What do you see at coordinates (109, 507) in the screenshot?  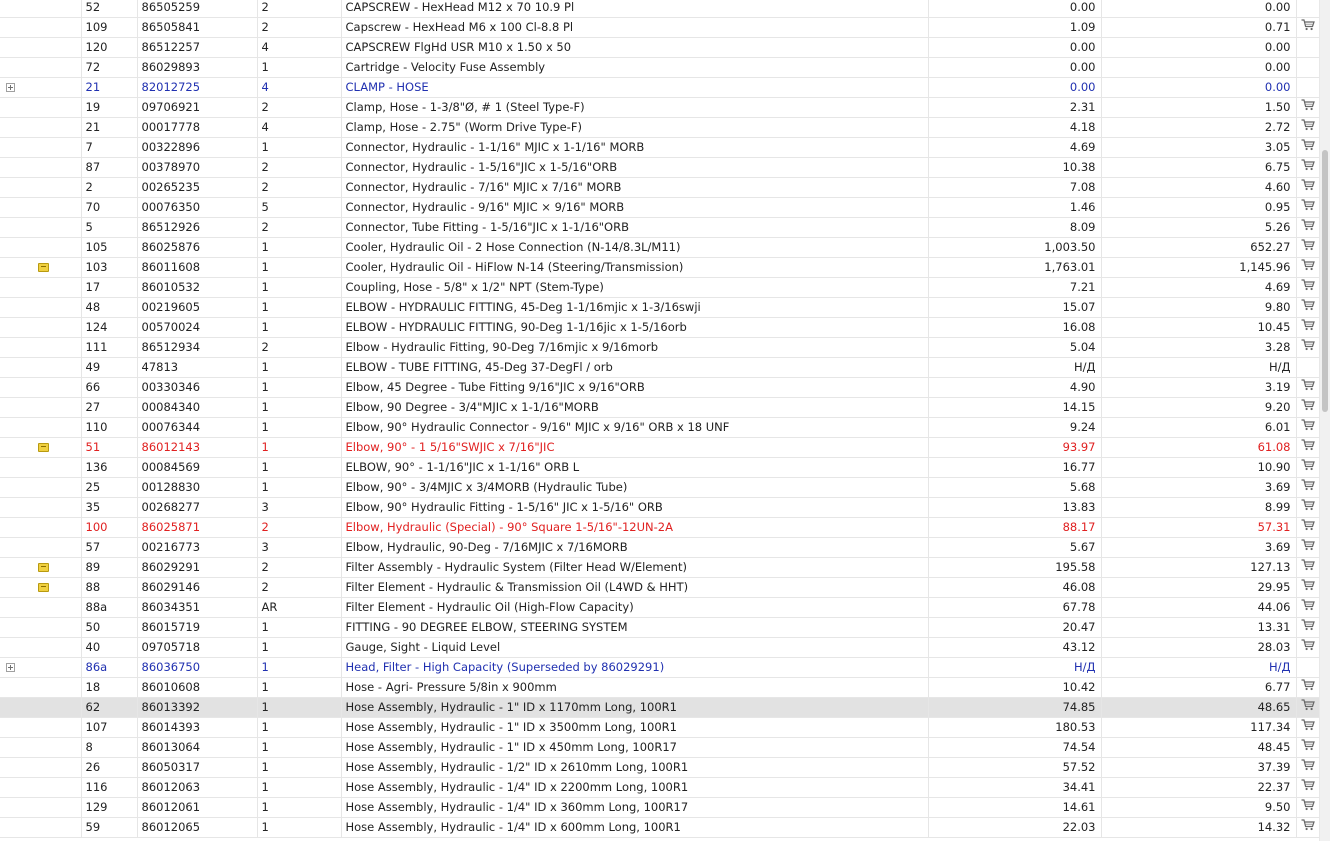 I see `position-cell: 35` at bounding box center [109, 507].